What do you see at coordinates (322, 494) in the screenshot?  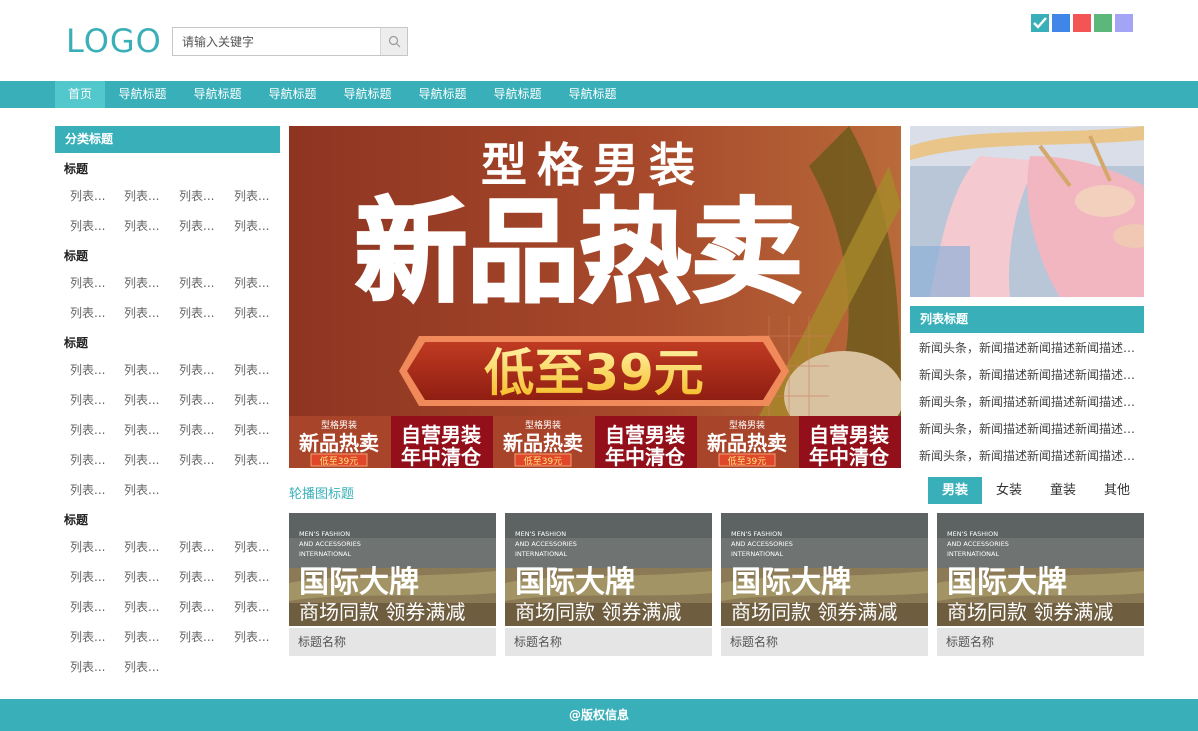 I see `carousel-title: 轮播图标题` at bounding box center [322, 494].